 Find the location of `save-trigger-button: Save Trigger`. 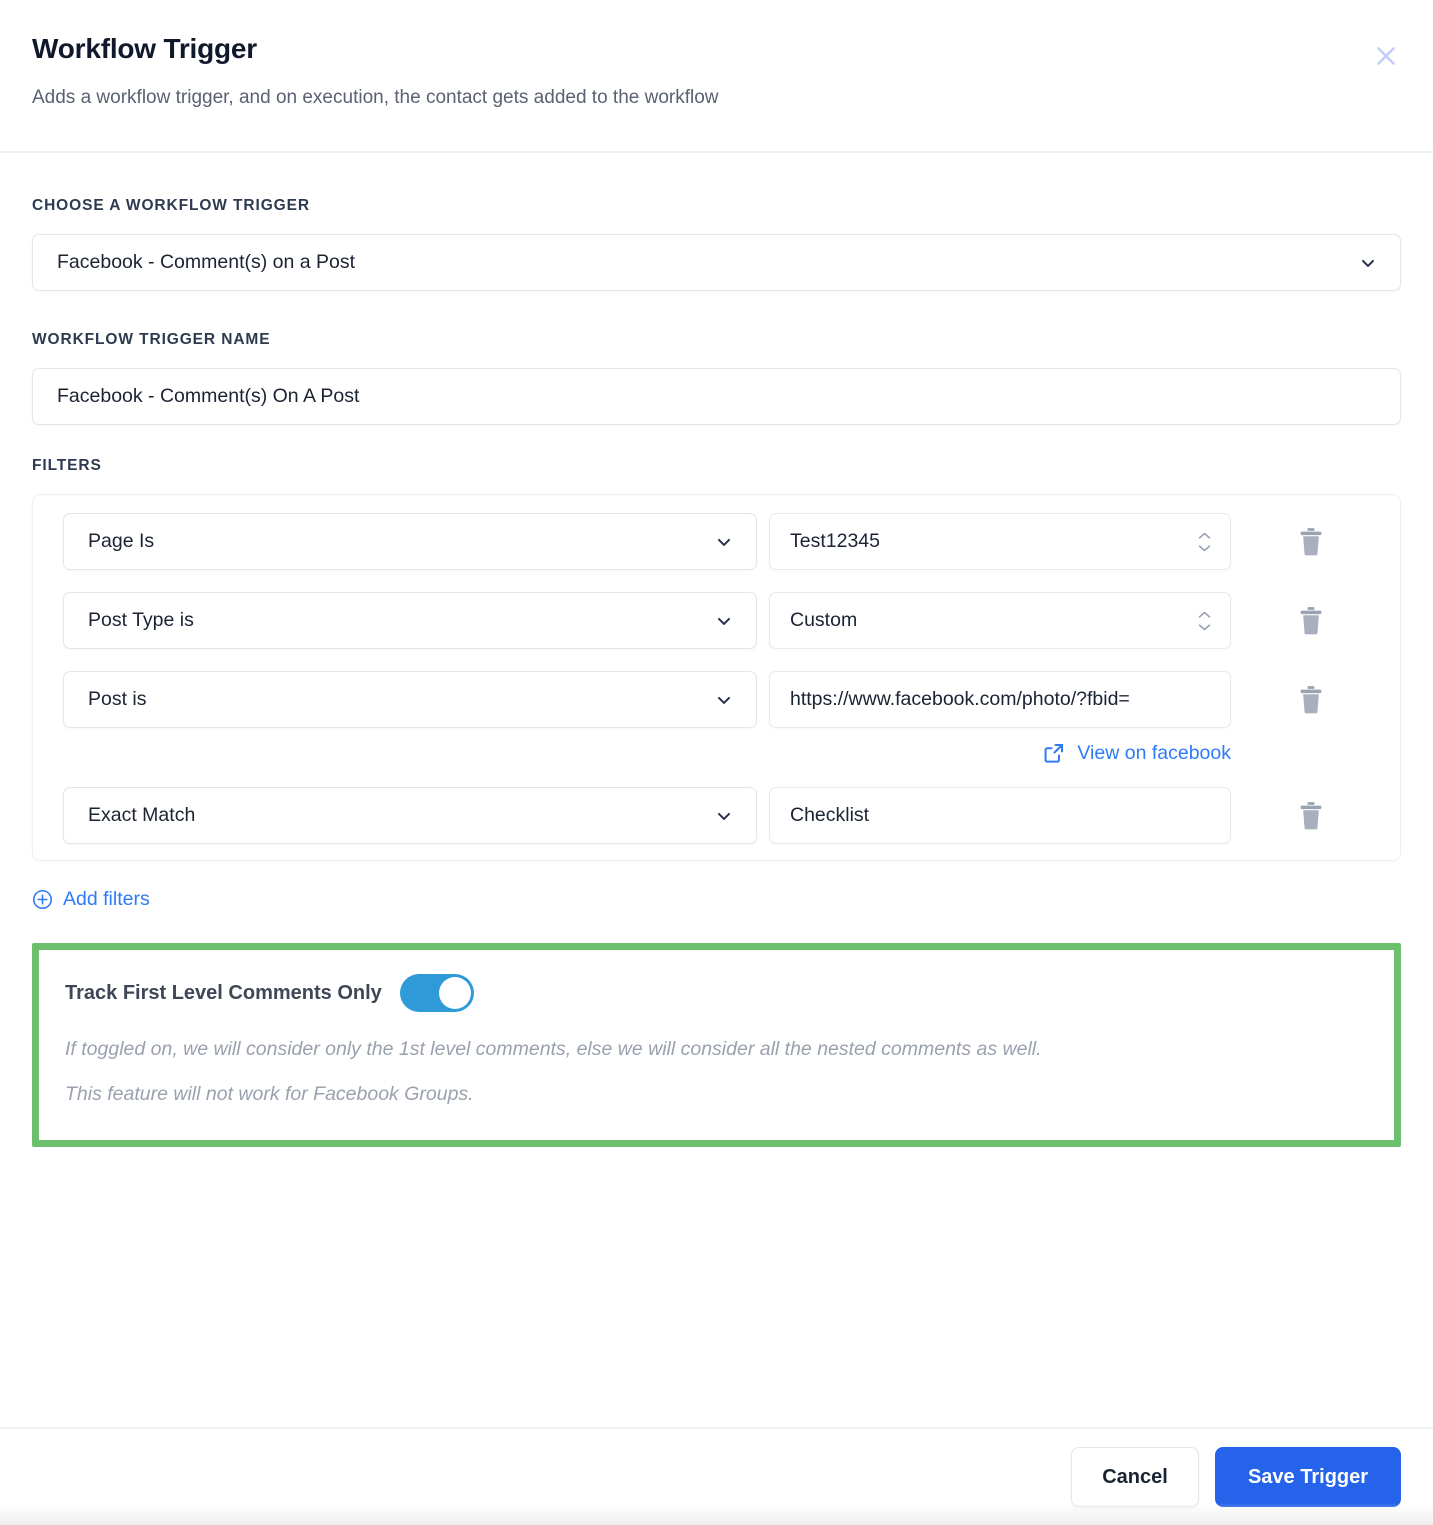

save-trigger-button: Save Trigger is located at coordinates (1308, 1477).